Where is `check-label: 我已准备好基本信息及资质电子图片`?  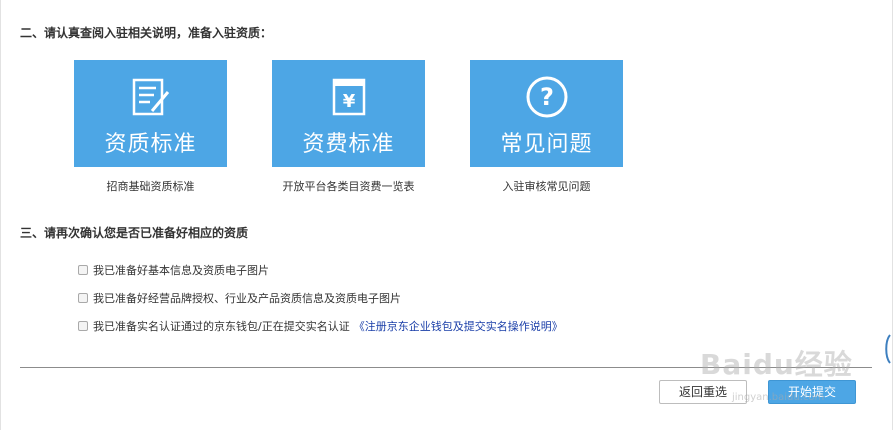
check-label: 我已准备好基本信息及资质电子图片 is located at coordinates (181, 270).